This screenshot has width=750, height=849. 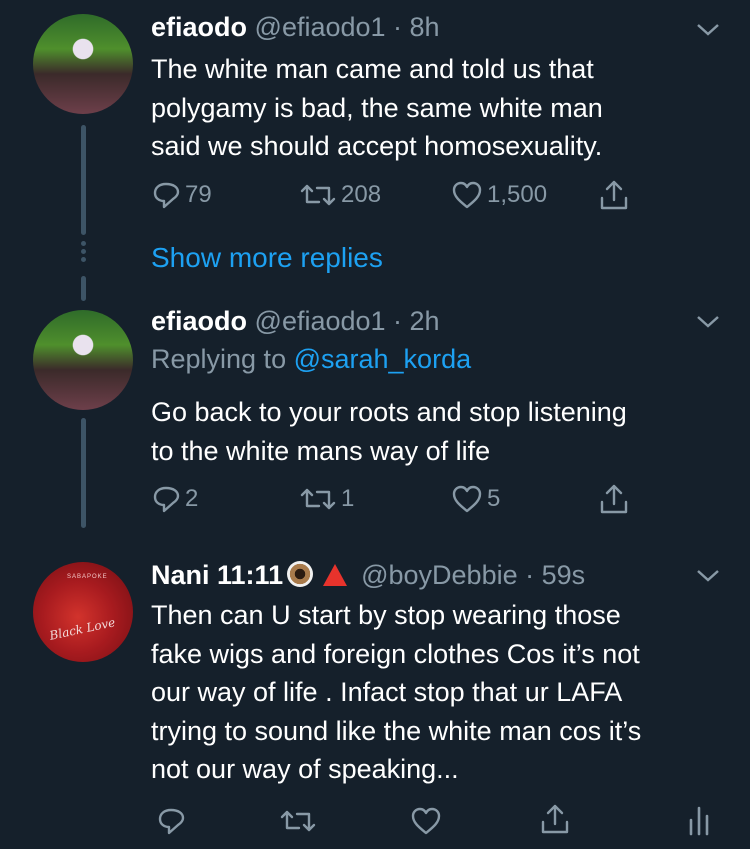 What do you see at coordinates (335, 575) in the screenshot?
I see `red-triangle-emoji-icon` at bounding box center [335, 575].